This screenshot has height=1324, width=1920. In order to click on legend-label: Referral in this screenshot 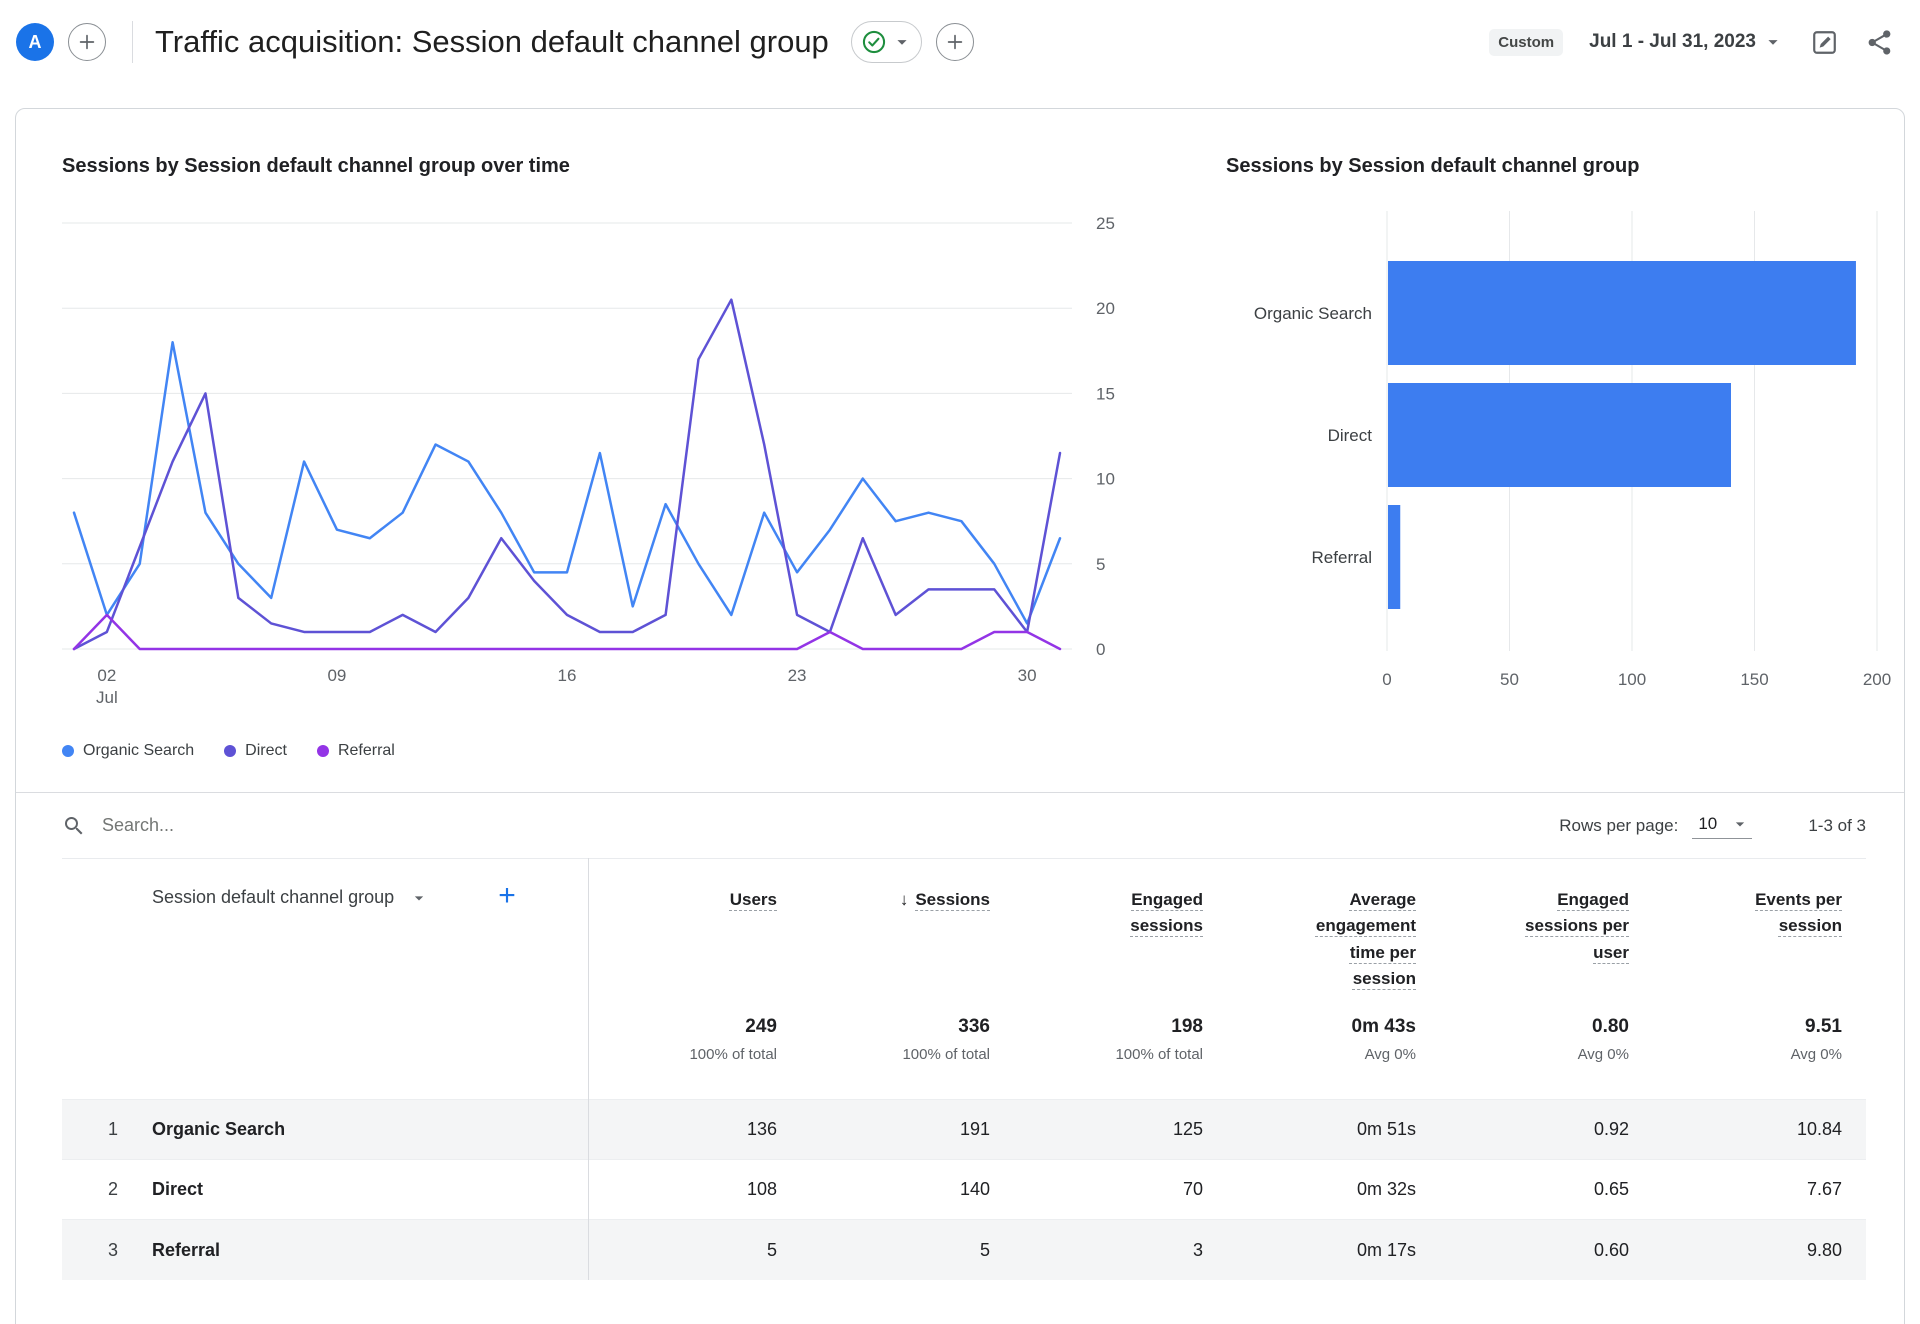, I will do `click(366, 750)`.